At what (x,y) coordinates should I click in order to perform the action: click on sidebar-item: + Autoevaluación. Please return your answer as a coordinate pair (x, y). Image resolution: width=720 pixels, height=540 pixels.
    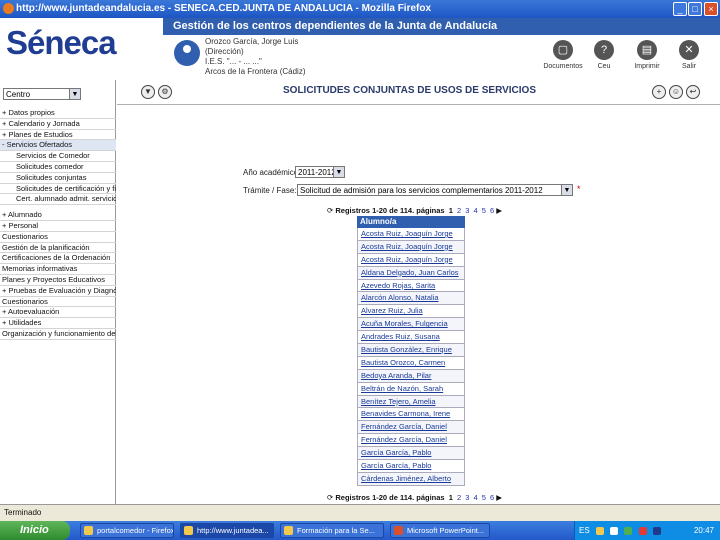
    Looking at the image, I should click on (58, 313).